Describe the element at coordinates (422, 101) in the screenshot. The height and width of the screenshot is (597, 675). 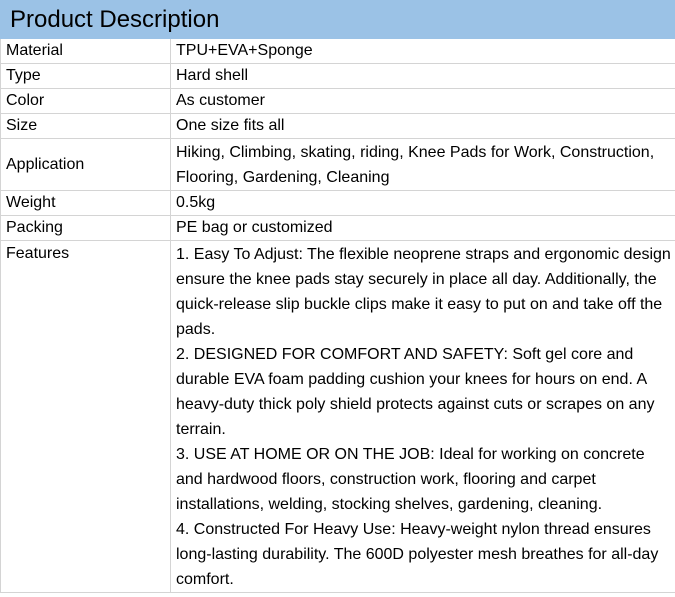
I see `cell-value-color: As customer` at that location.